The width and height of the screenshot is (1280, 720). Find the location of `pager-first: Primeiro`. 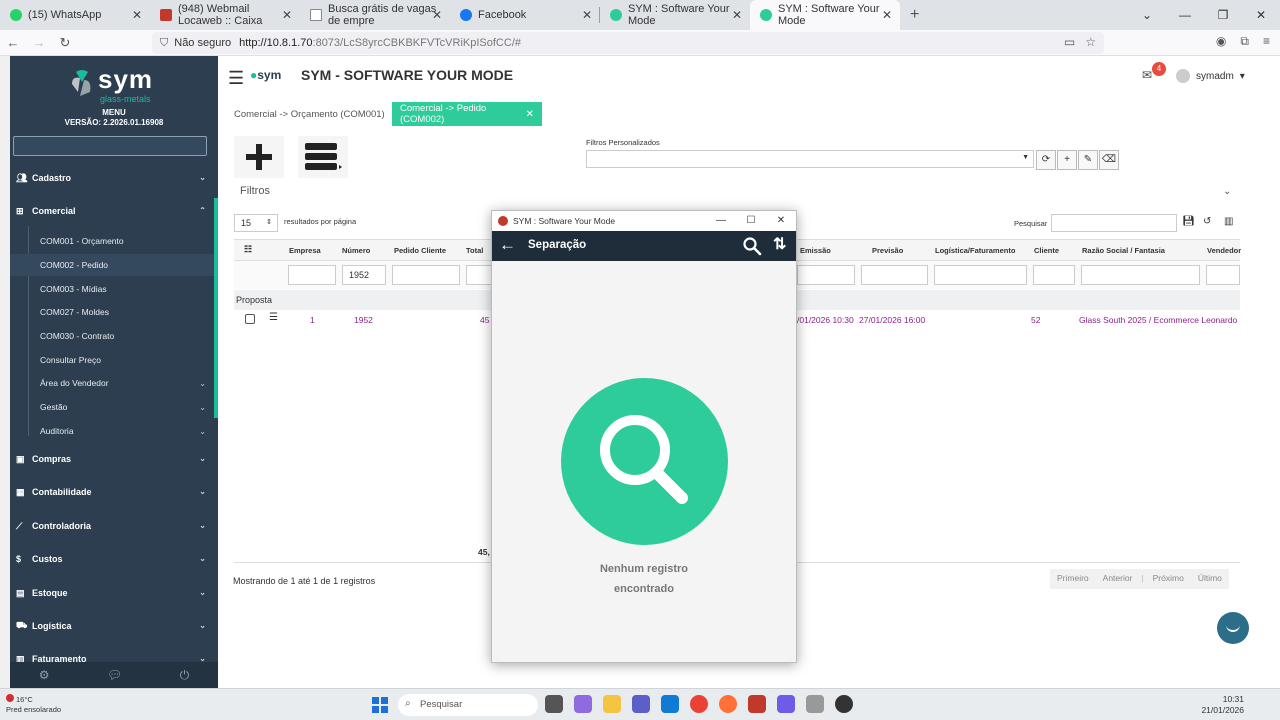

pager-first: Primeiro is located at coordinates (1073, 579).